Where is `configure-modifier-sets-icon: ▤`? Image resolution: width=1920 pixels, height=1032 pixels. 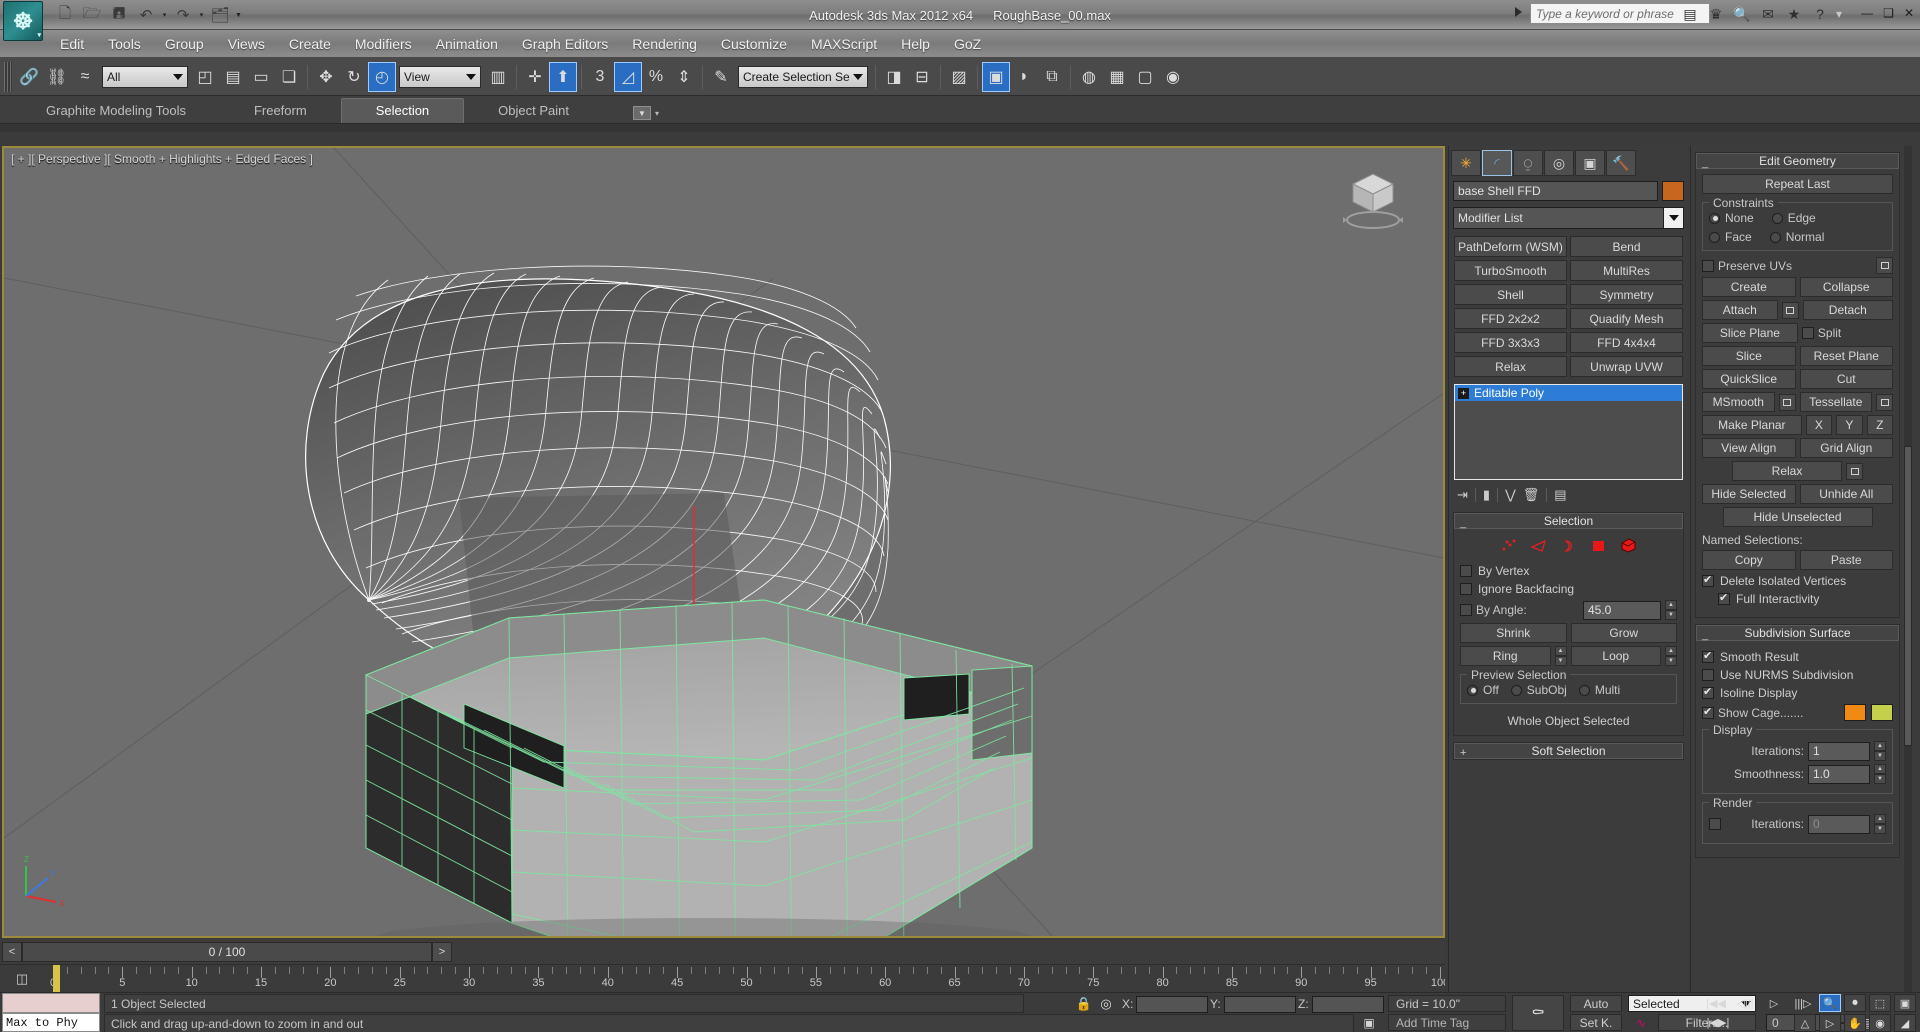
configure-modifier-sets-icon: ▤ is located at coordinates (1560, 495).